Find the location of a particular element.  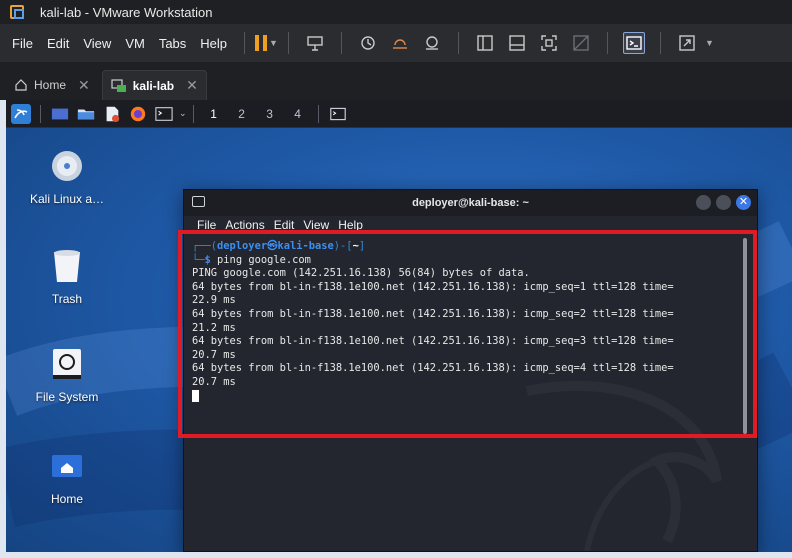

desktop-icon-home: Home is located at coordinates (67, 477).